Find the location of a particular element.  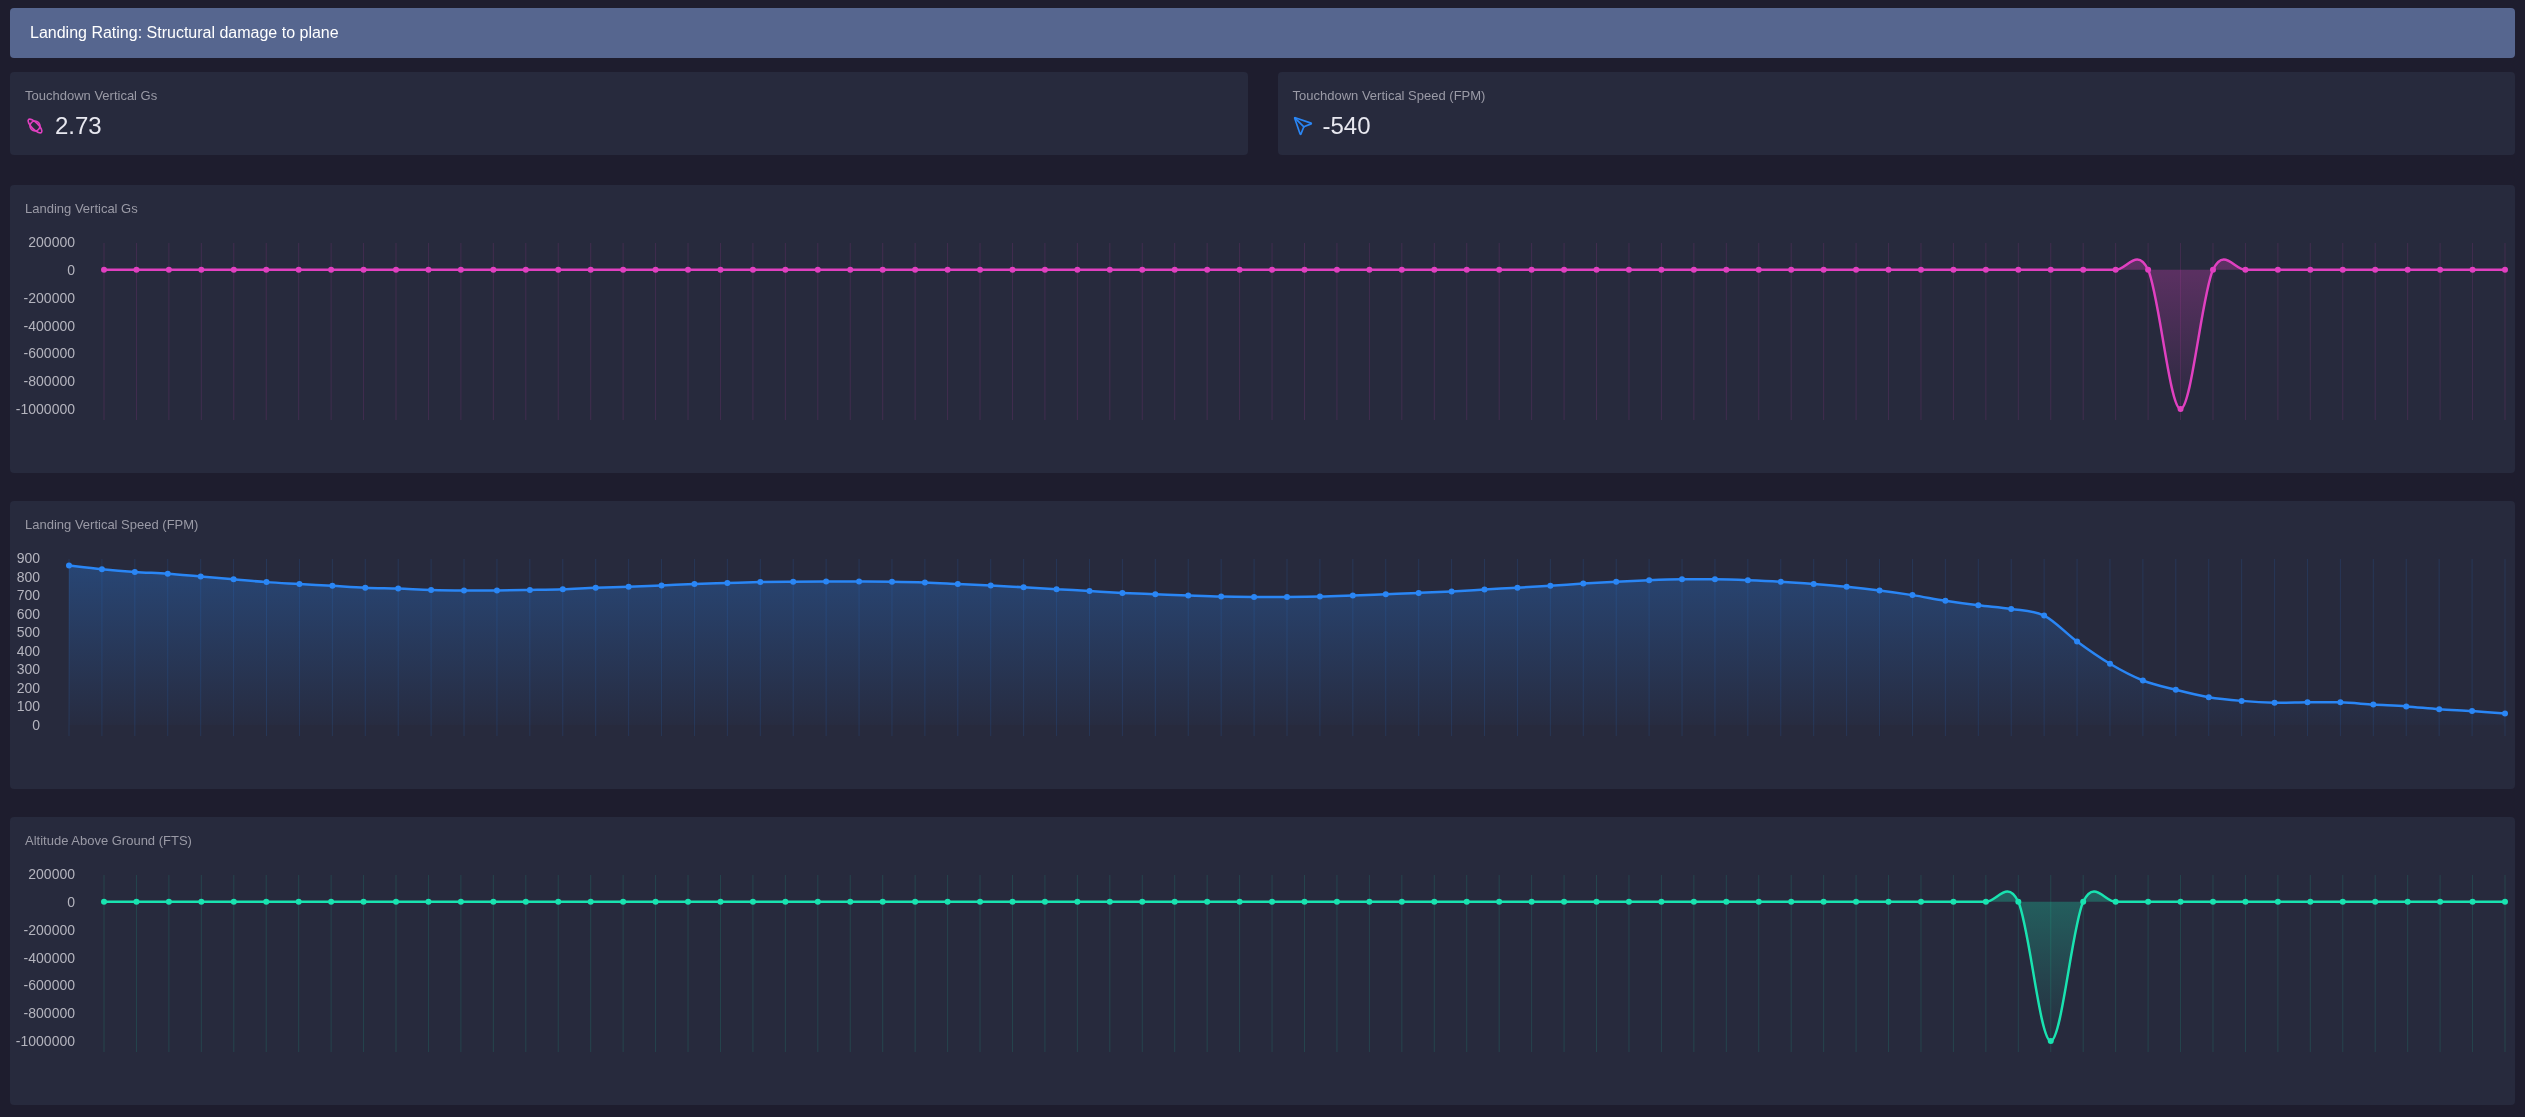

chart-title: Altitude Above Ground (FTS) is located at coordinates (108, 841).